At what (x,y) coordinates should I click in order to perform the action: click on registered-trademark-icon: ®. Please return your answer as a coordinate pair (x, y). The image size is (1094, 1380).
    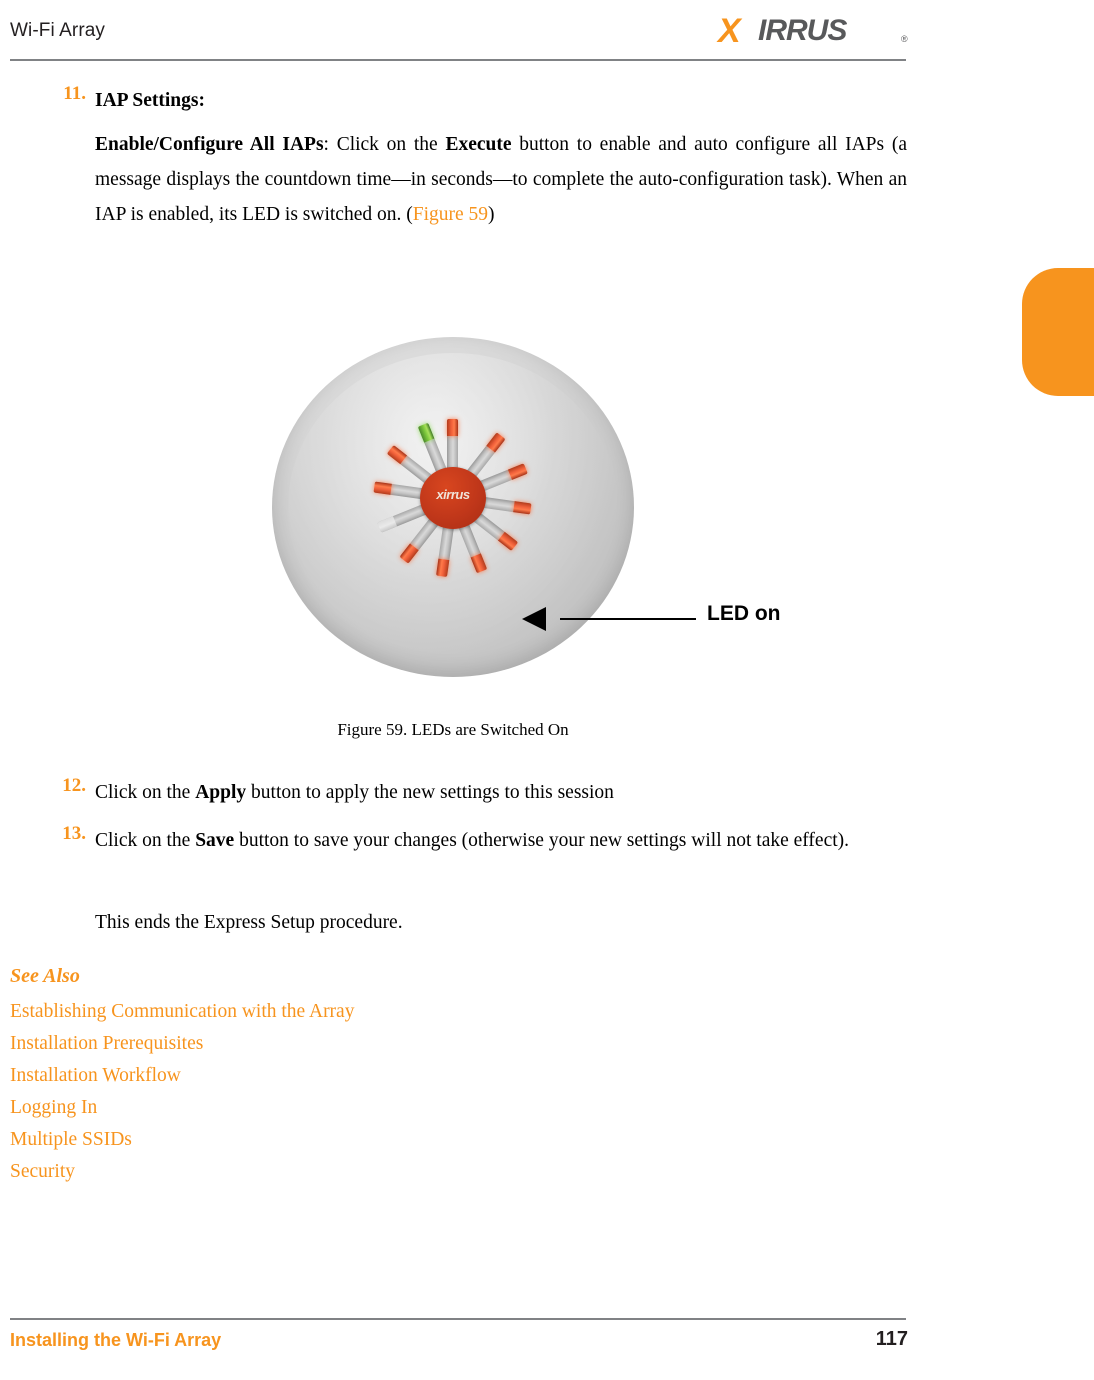
    Looking at the image, I should click on (904, 39).